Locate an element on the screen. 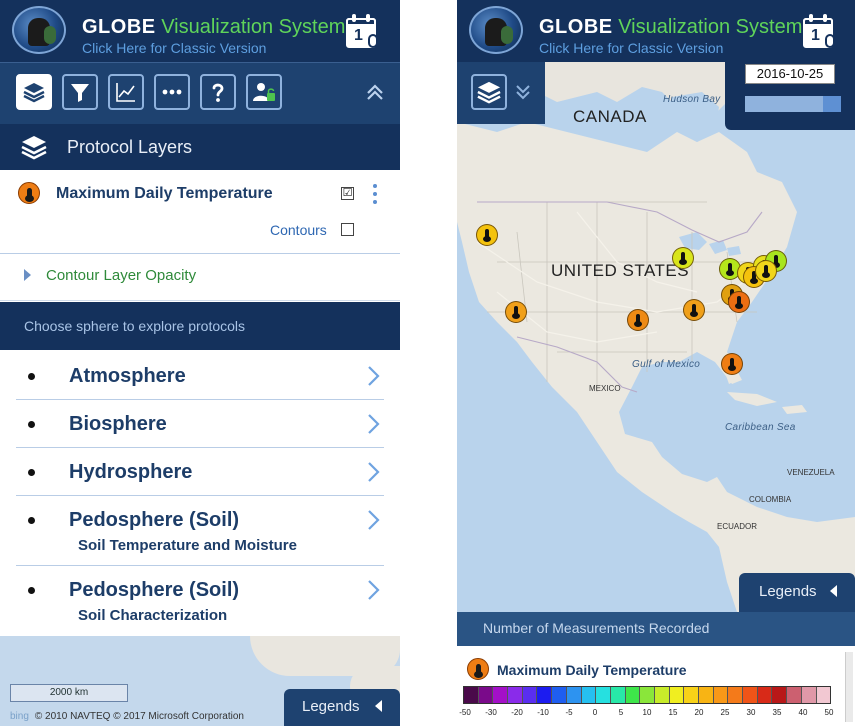 Image resolution: width=855 pixels, height=726 pixels. contour-opacity-label: Contour Layer Opacity is located at coordinates (121, 275).